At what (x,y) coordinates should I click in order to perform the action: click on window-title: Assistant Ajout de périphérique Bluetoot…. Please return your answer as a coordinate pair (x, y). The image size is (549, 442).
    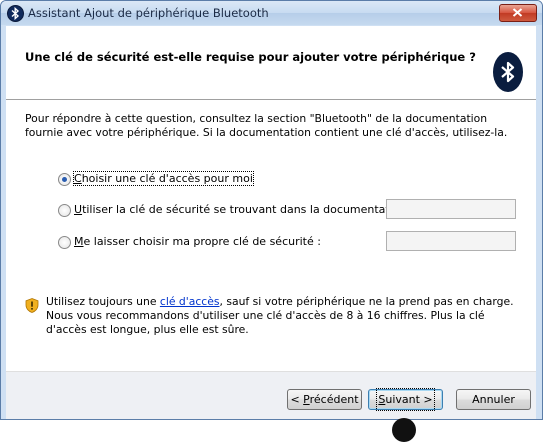
    Looking at the image, I should click on (148, 13).